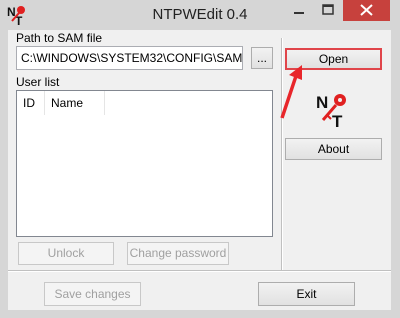 This screenshot has width=400, height=318. I want to click on column-header-name: Name, so click(75, 103).